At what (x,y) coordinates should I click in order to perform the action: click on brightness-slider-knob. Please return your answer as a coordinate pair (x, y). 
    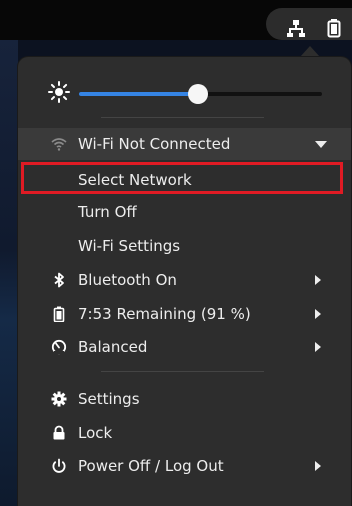
    Looking at the image, I should click on (198, 94).